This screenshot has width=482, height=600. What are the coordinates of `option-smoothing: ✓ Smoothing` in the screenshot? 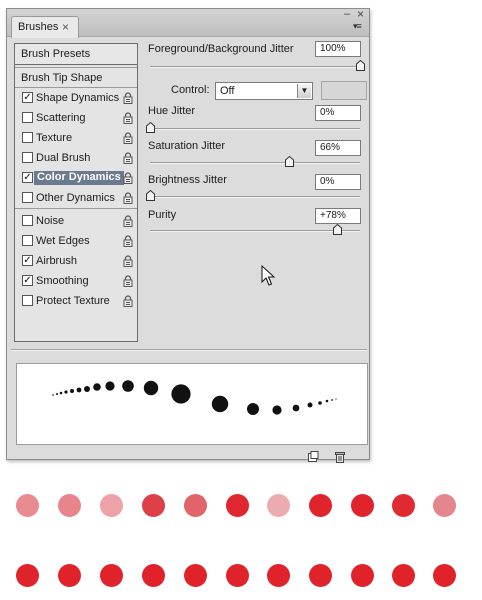 It's located at (76, 281).